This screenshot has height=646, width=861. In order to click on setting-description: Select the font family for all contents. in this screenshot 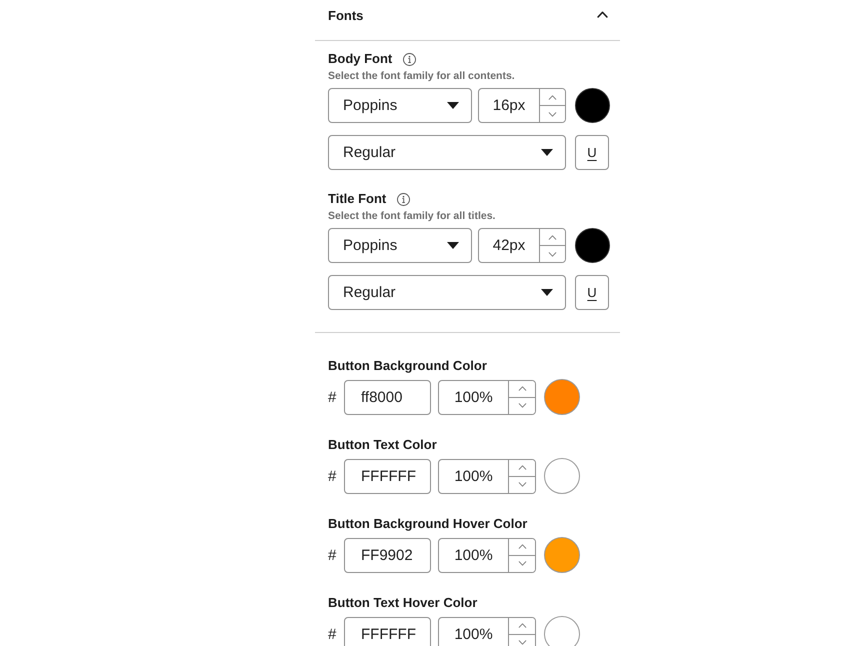, I will do `click(422, 76)`.